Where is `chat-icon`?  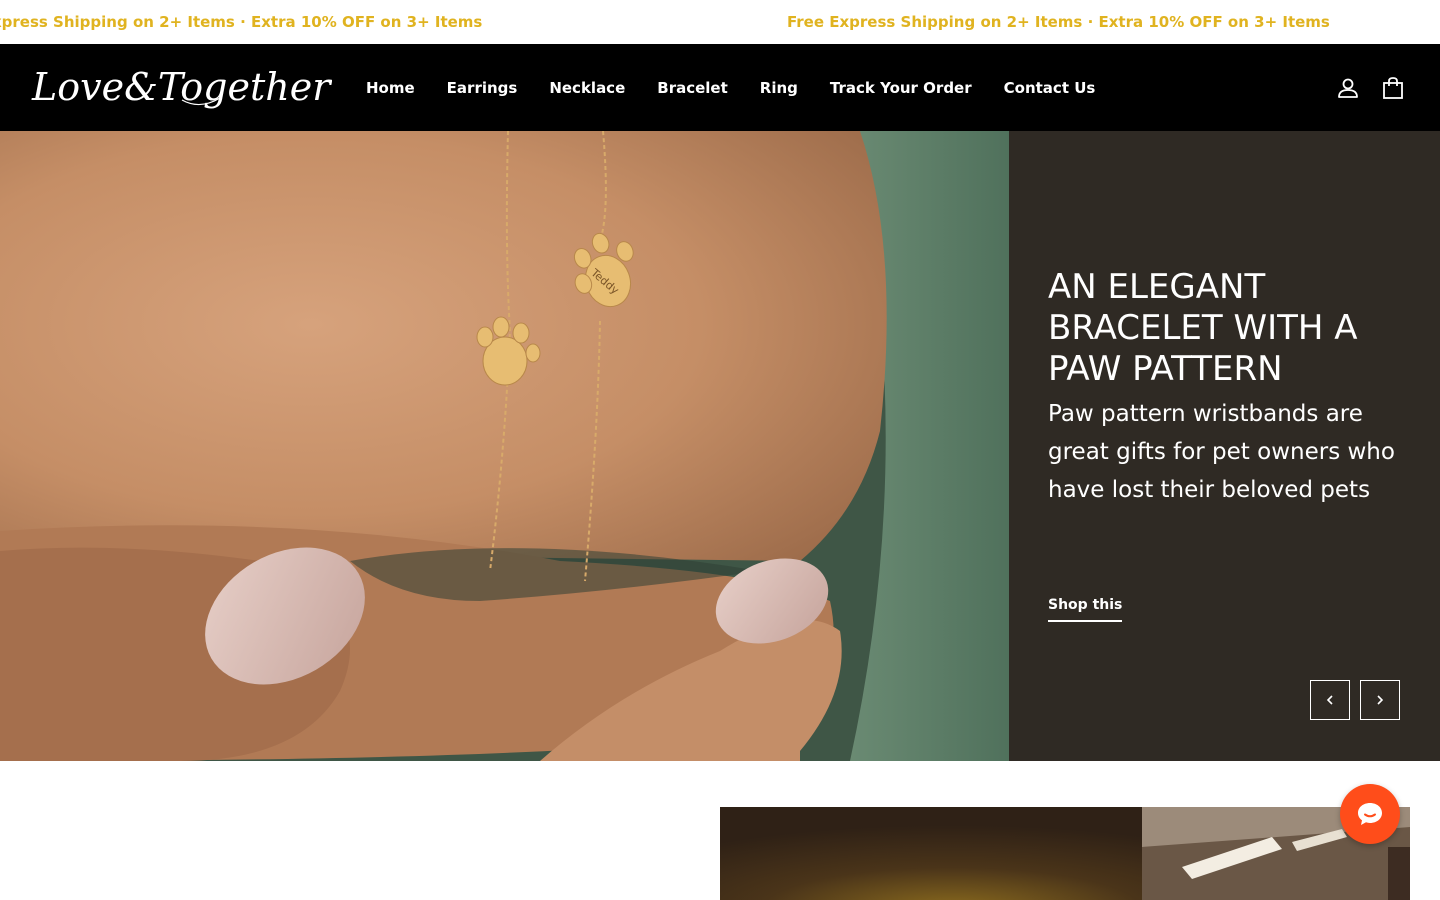 chat-icon is located at coordinates (1370, 814).